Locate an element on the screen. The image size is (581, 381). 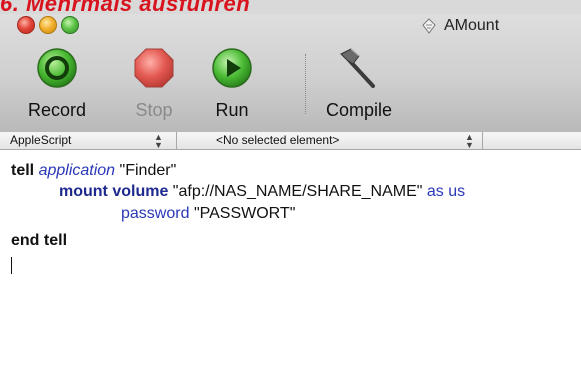
play-icon is located at coordinates (232, 68).